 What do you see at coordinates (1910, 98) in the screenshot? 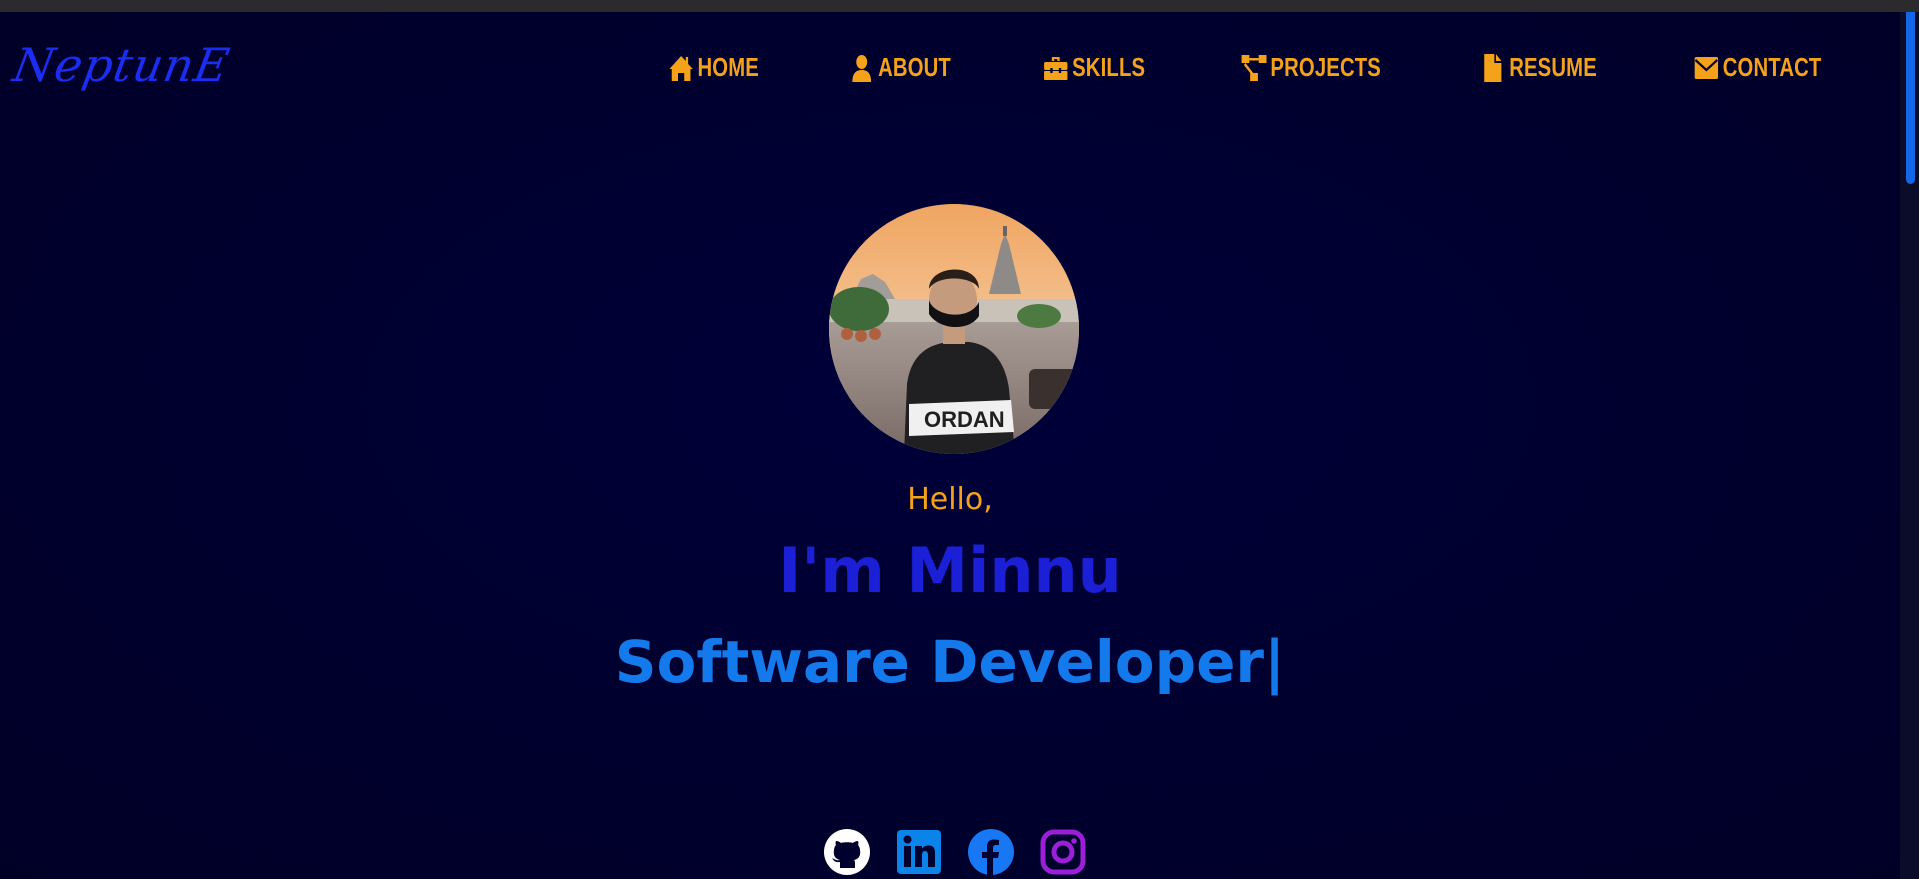
I see `scrollbar-thumb` at bounding box center [1910, 98].